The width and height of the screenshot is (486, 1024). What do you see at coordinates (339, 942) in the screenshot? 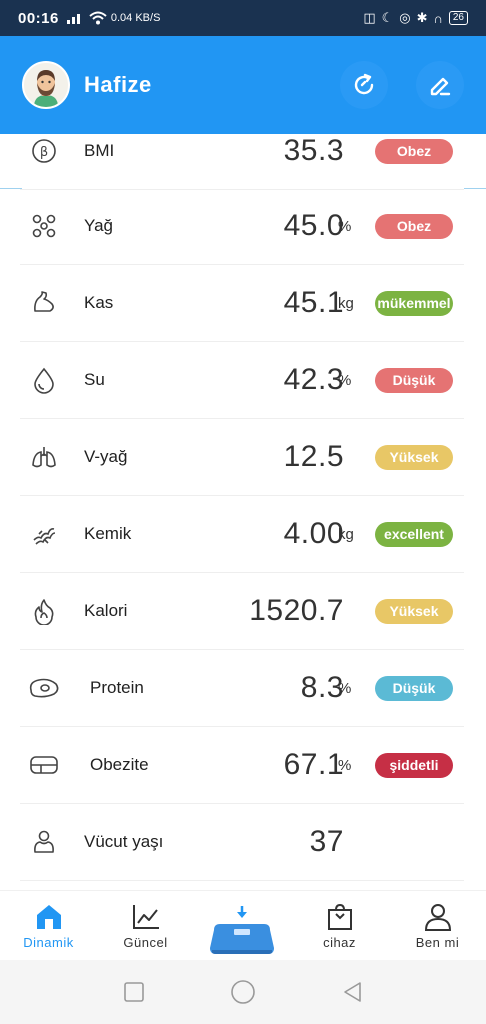
I see `tab-label: cihaz` at bounding box center [339, 942].